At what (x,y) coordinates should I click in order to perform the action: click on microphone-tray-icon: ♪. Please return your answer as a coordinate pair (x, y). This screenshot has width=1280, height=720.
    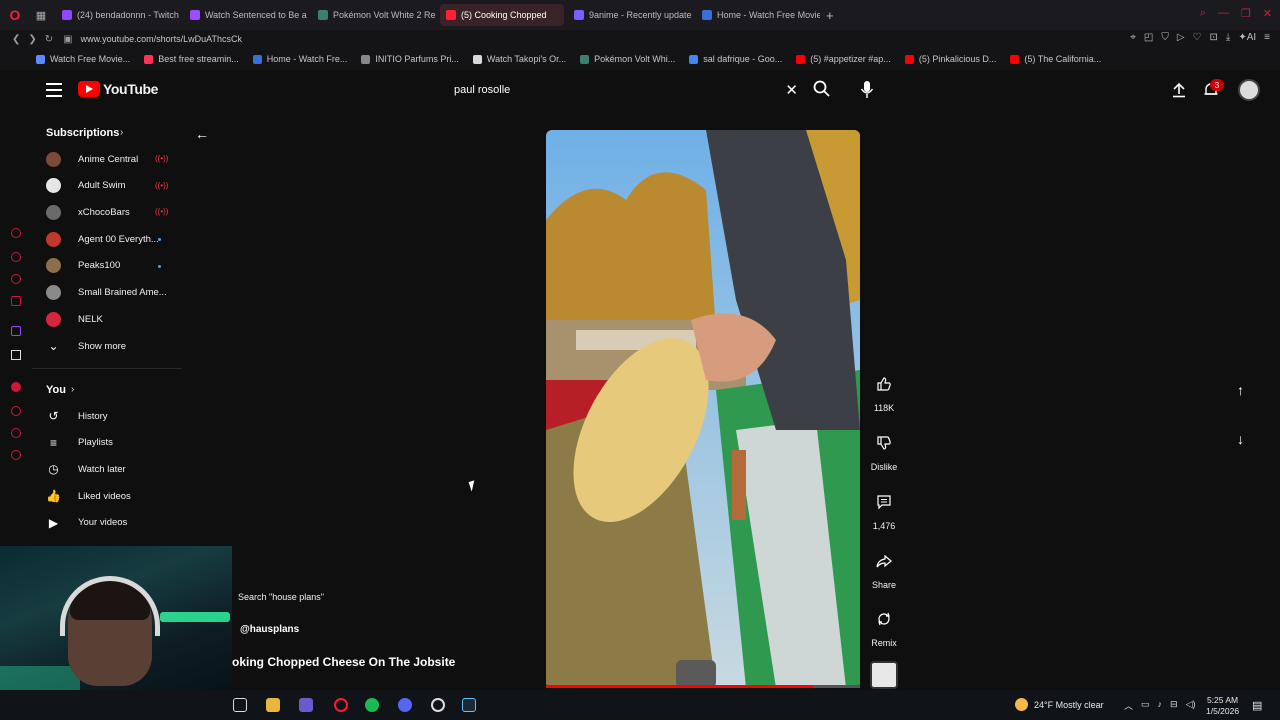
    Looking at the image, I should click on (1160, 705).